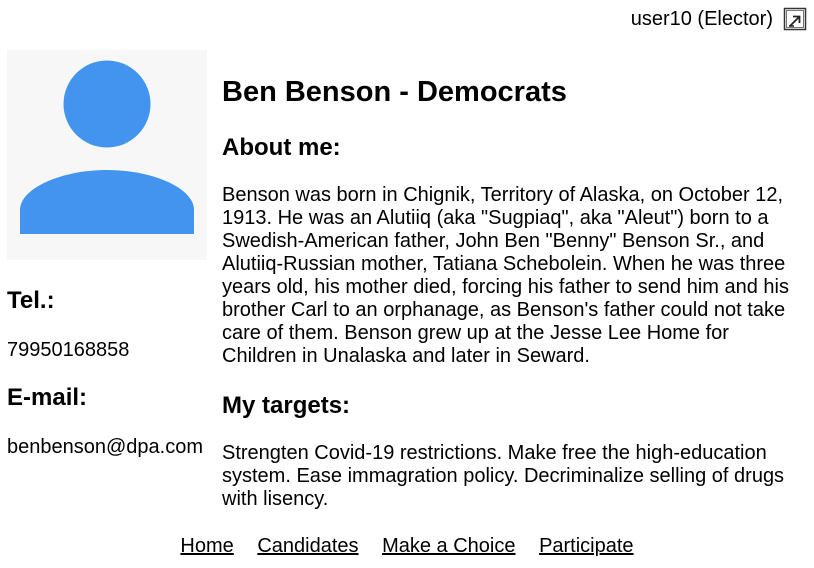  I want to click on targets-heading: My targets:, so click(286, 405).